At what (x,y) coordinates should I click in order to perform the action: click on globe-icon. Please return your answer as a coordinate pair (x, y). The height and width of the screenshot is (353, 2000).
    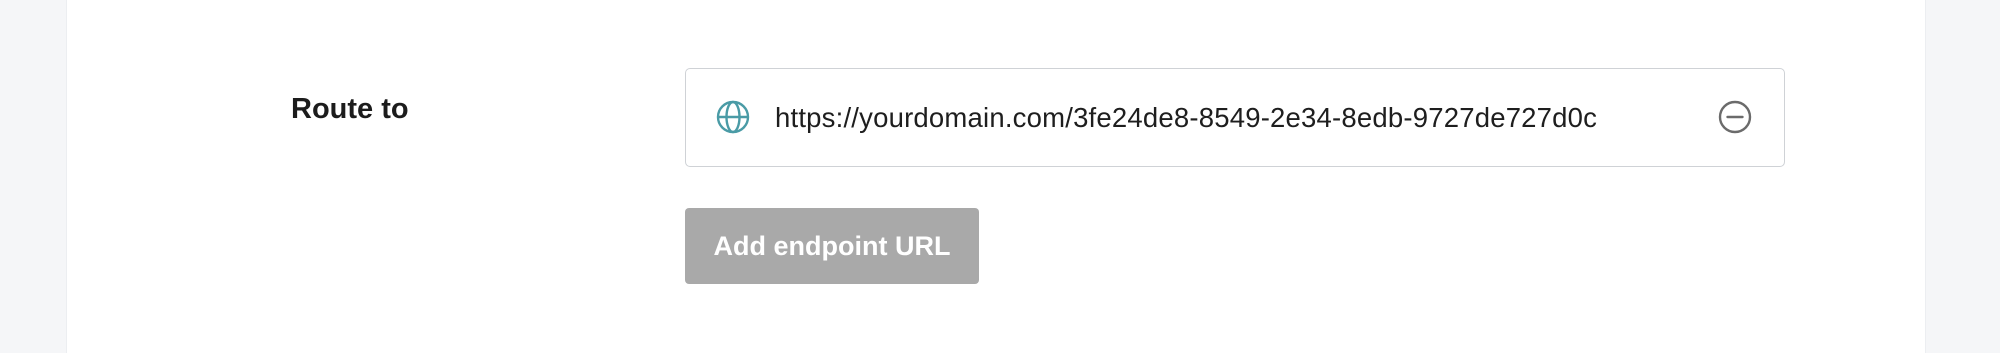
    Looking at the image, I should click on (733, 117).